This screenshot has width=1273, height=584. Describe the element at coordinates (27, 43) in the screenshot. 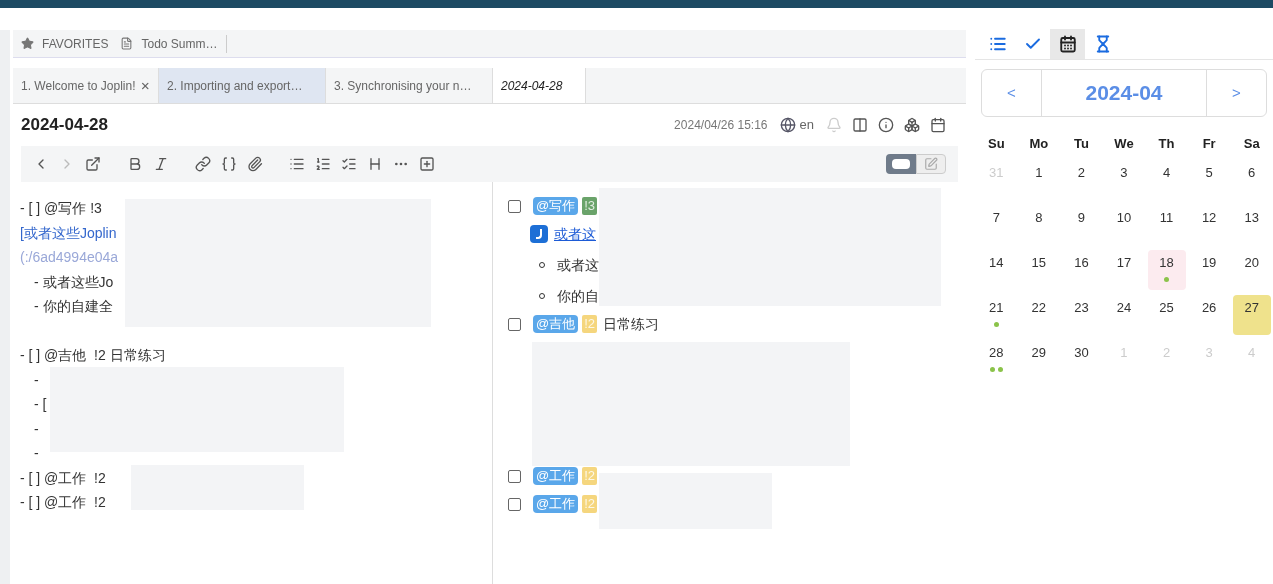

I see `star-icon` at that location.